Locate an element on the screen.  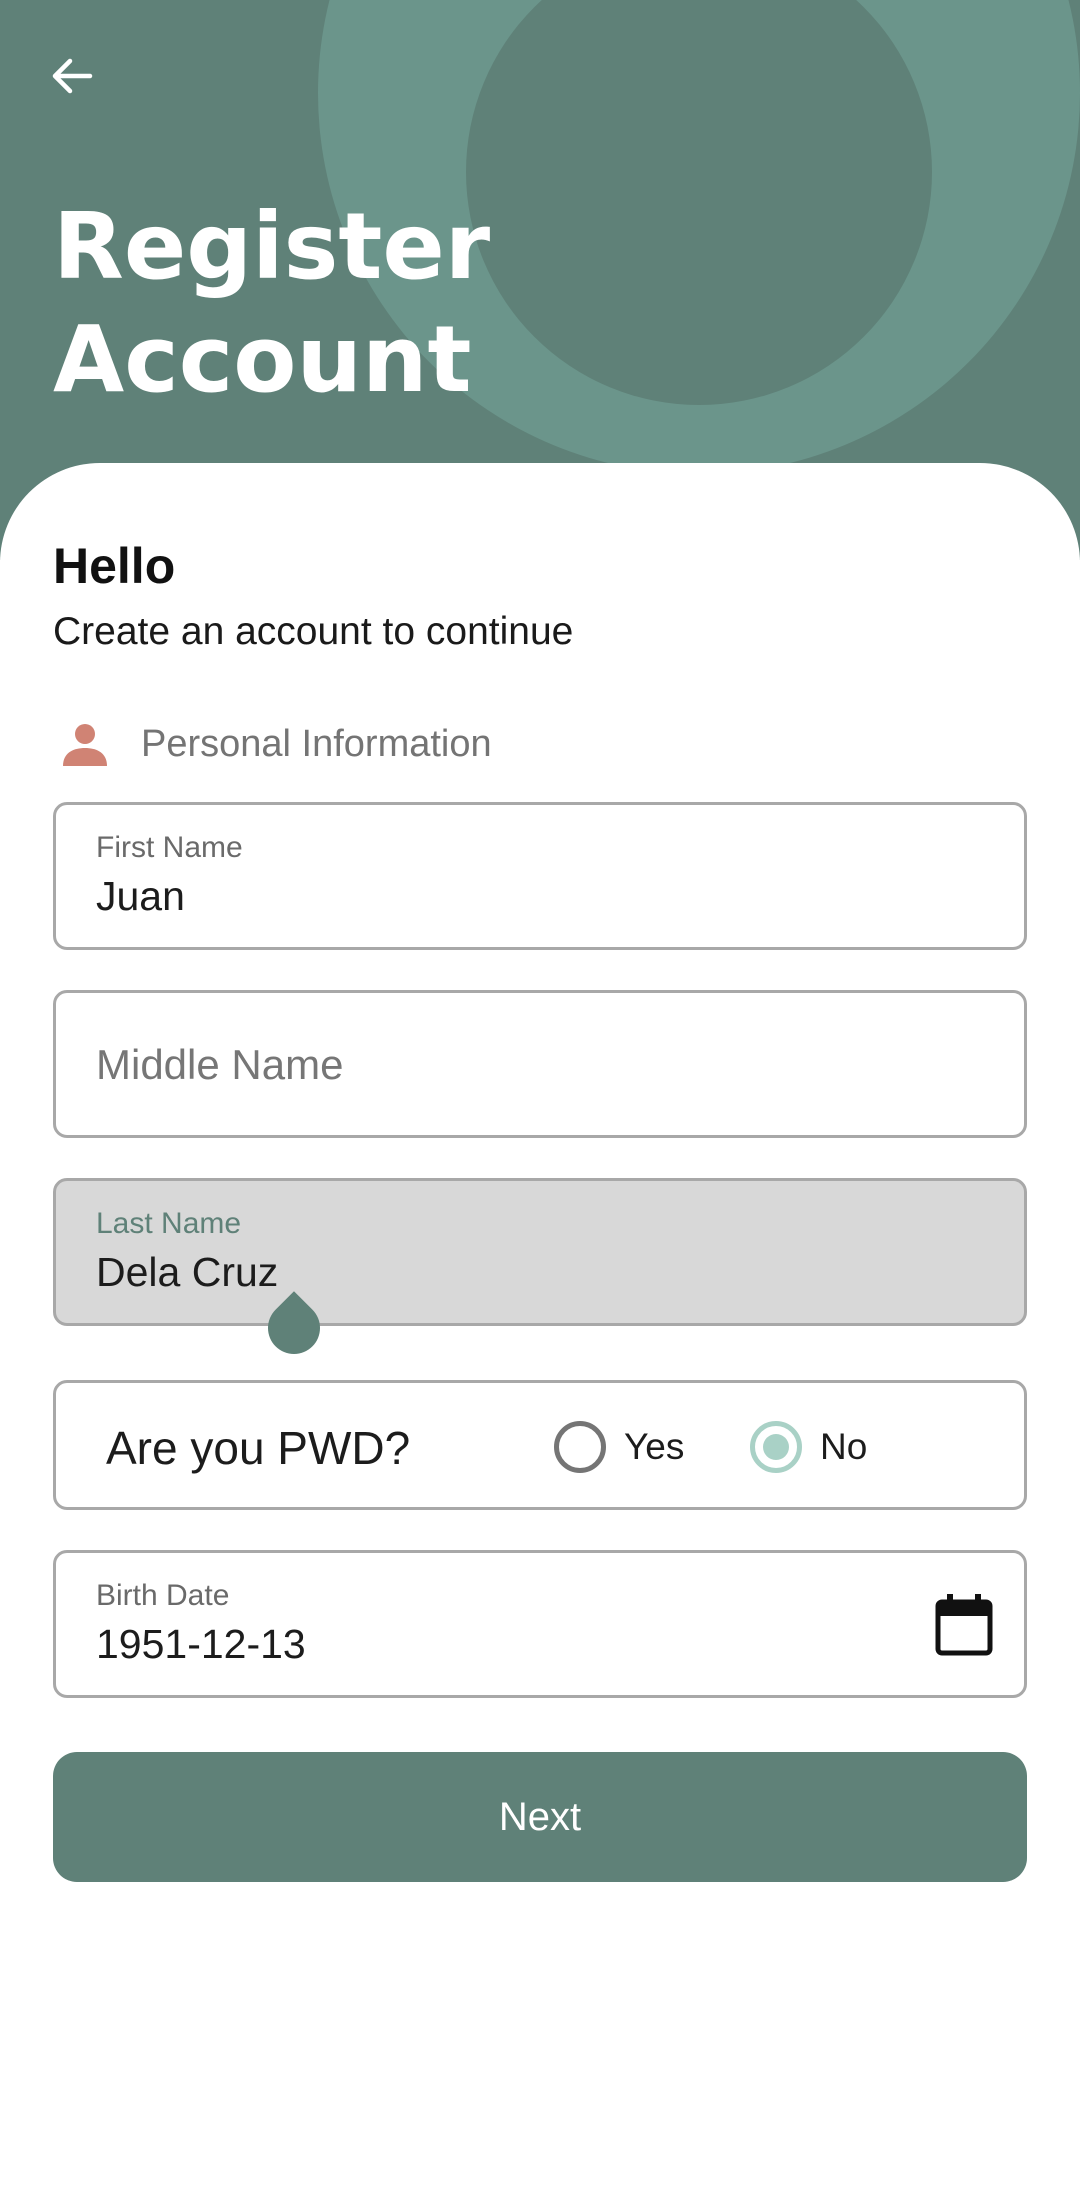
pwd-no-label: No is located at coordinates (844, 1446).